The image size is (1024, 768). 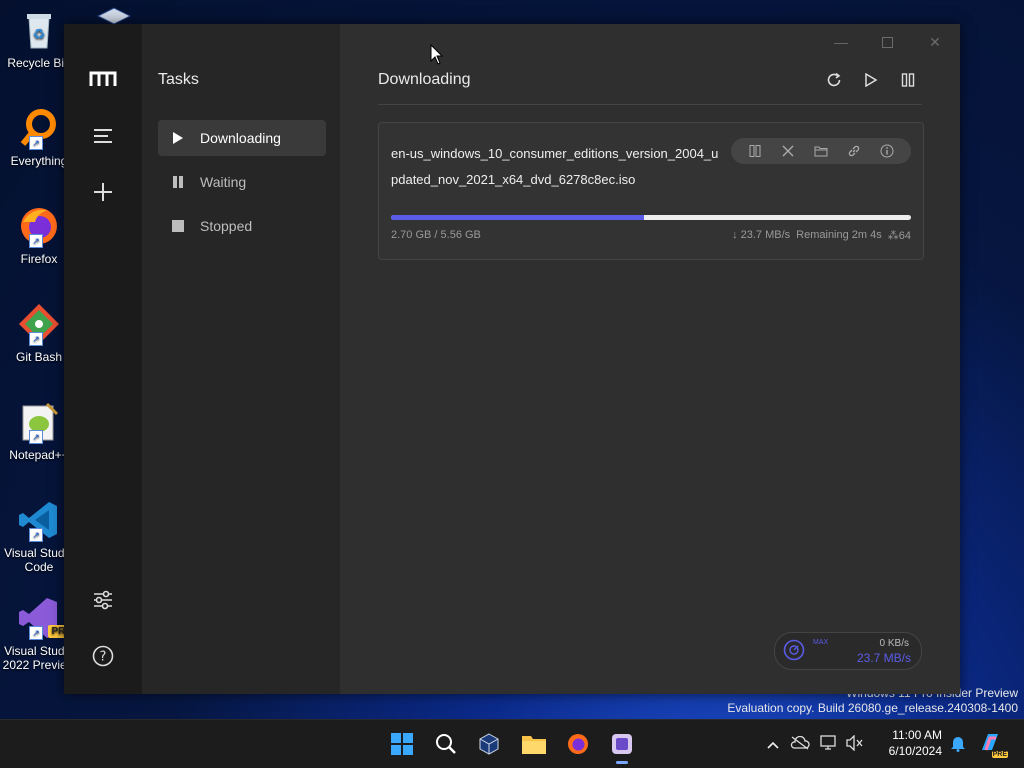 I want to click on firefox-icon: ↗, so click(x=39, y=226).